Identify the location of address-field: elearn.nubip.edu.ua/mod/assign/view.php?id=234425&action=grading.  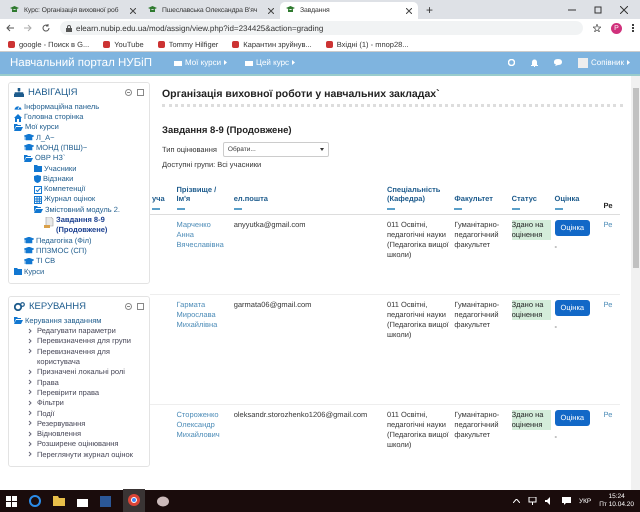
(321, 28).